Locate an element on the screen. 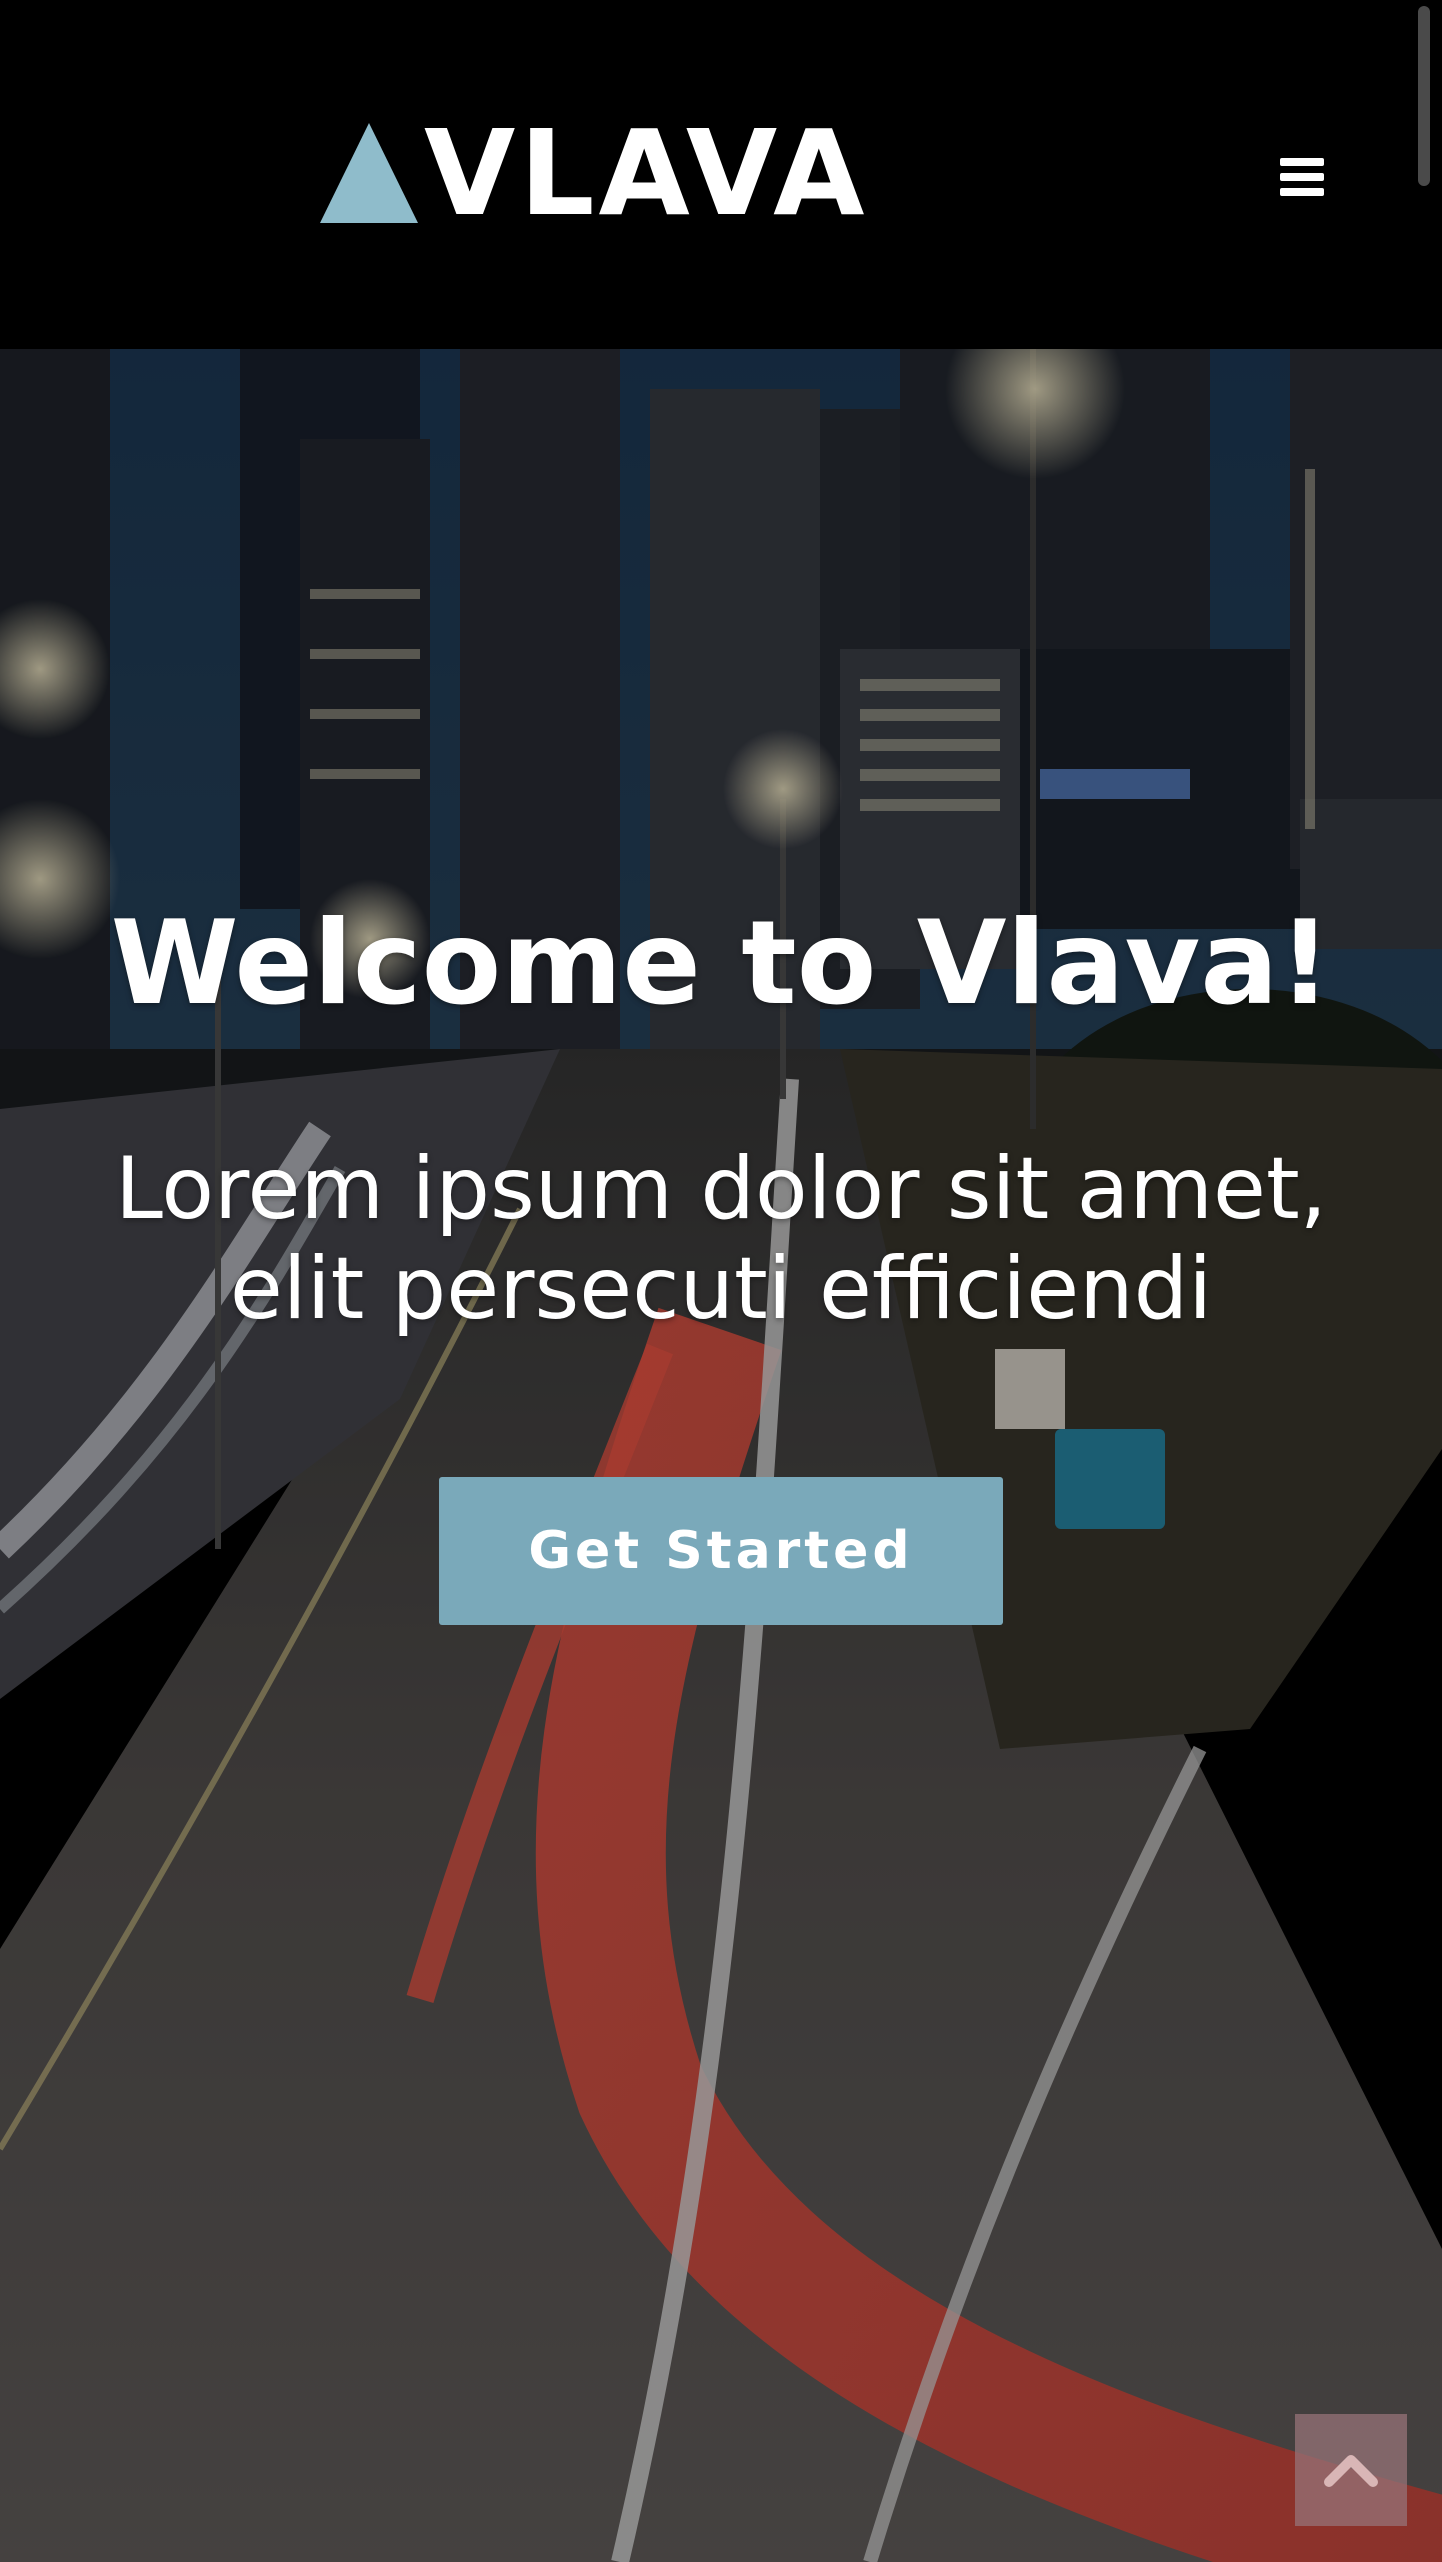 The width and height of the screenshot is (1442, 2562). chevron-up-icon is located at coordinates (1351, 2471).